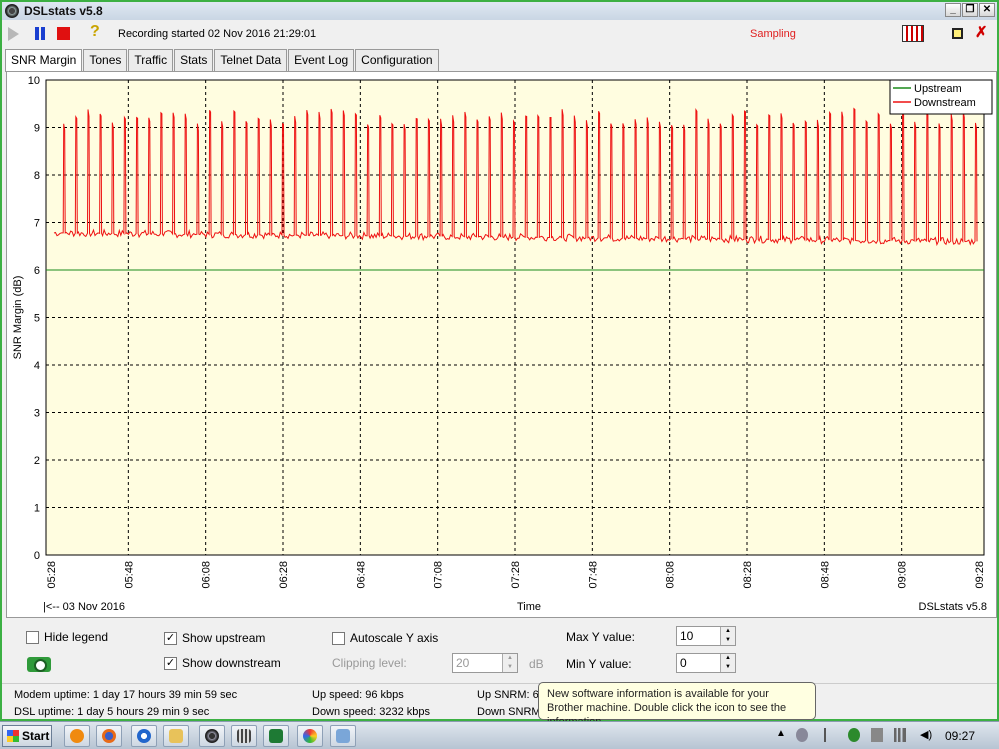 This screenshot has width=999, height=749. What do you see at coordinates (67, 637) in the screenshot?
I see `hide-legend-checkbox: Hide legend` at bounding box center [67, 637].